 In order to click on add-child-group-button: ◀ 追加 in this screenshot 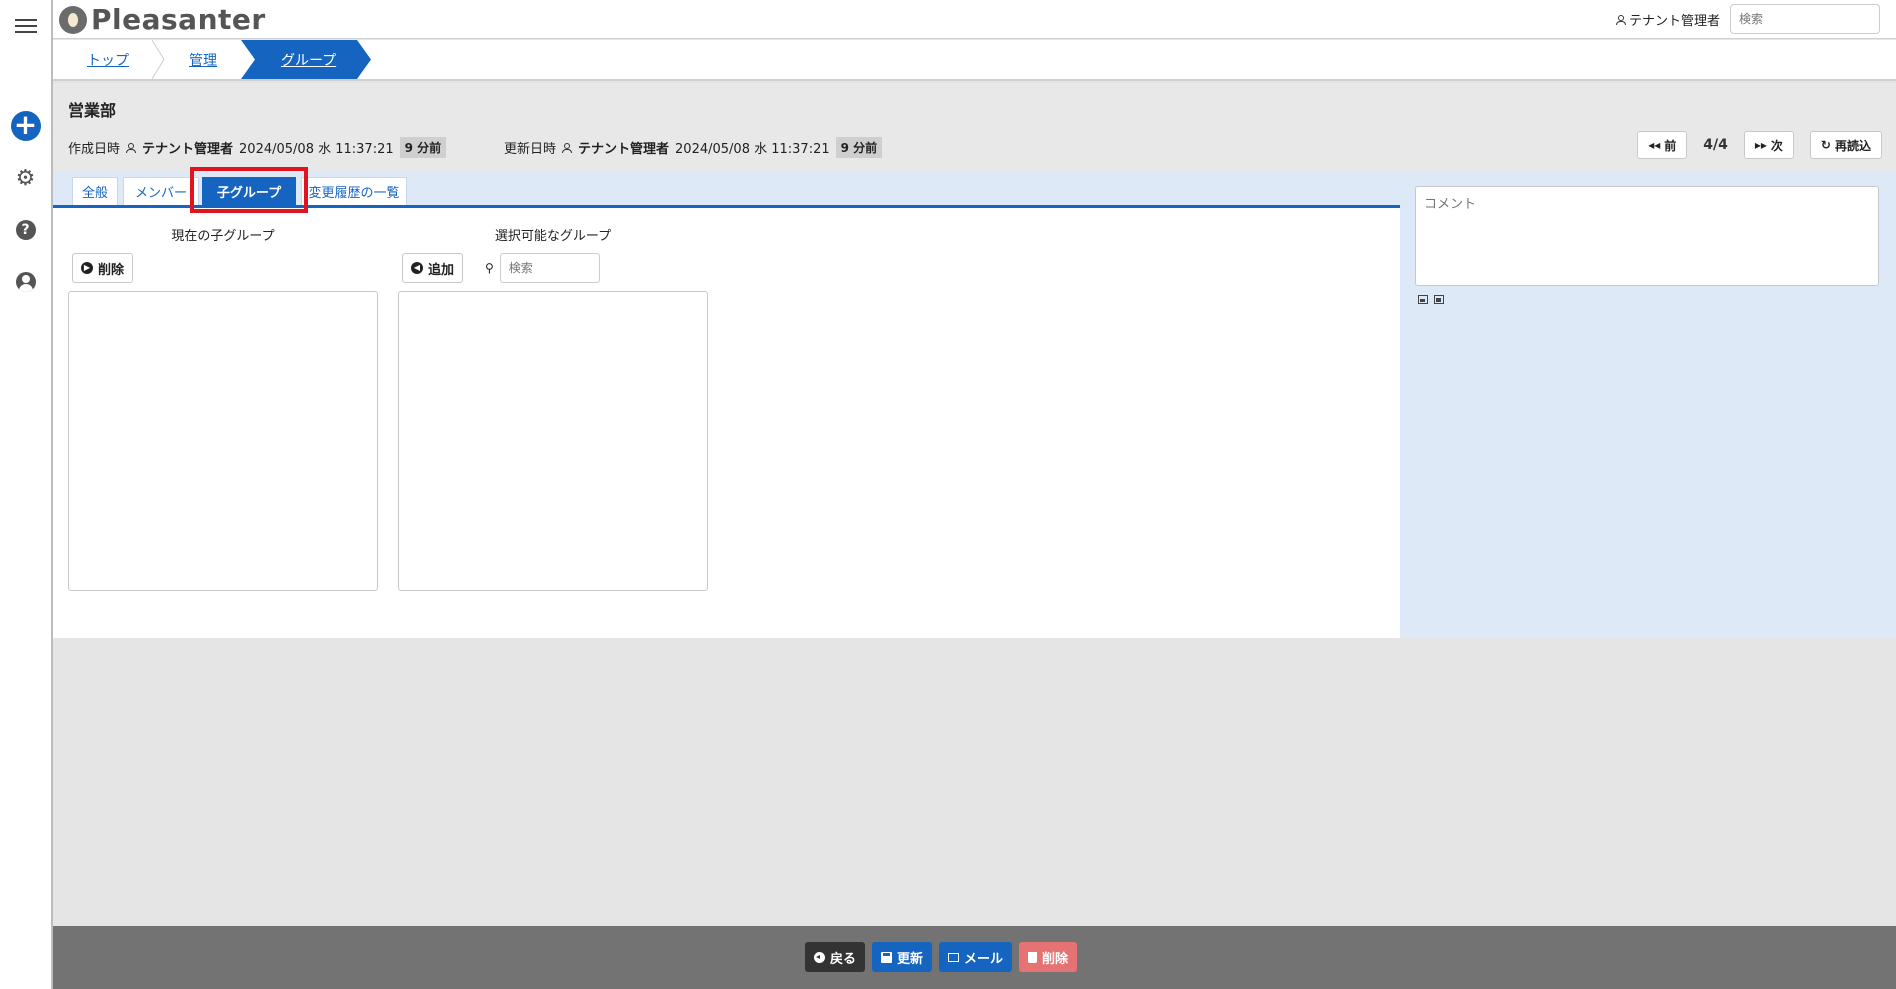, I will do `click(433, 268)`.